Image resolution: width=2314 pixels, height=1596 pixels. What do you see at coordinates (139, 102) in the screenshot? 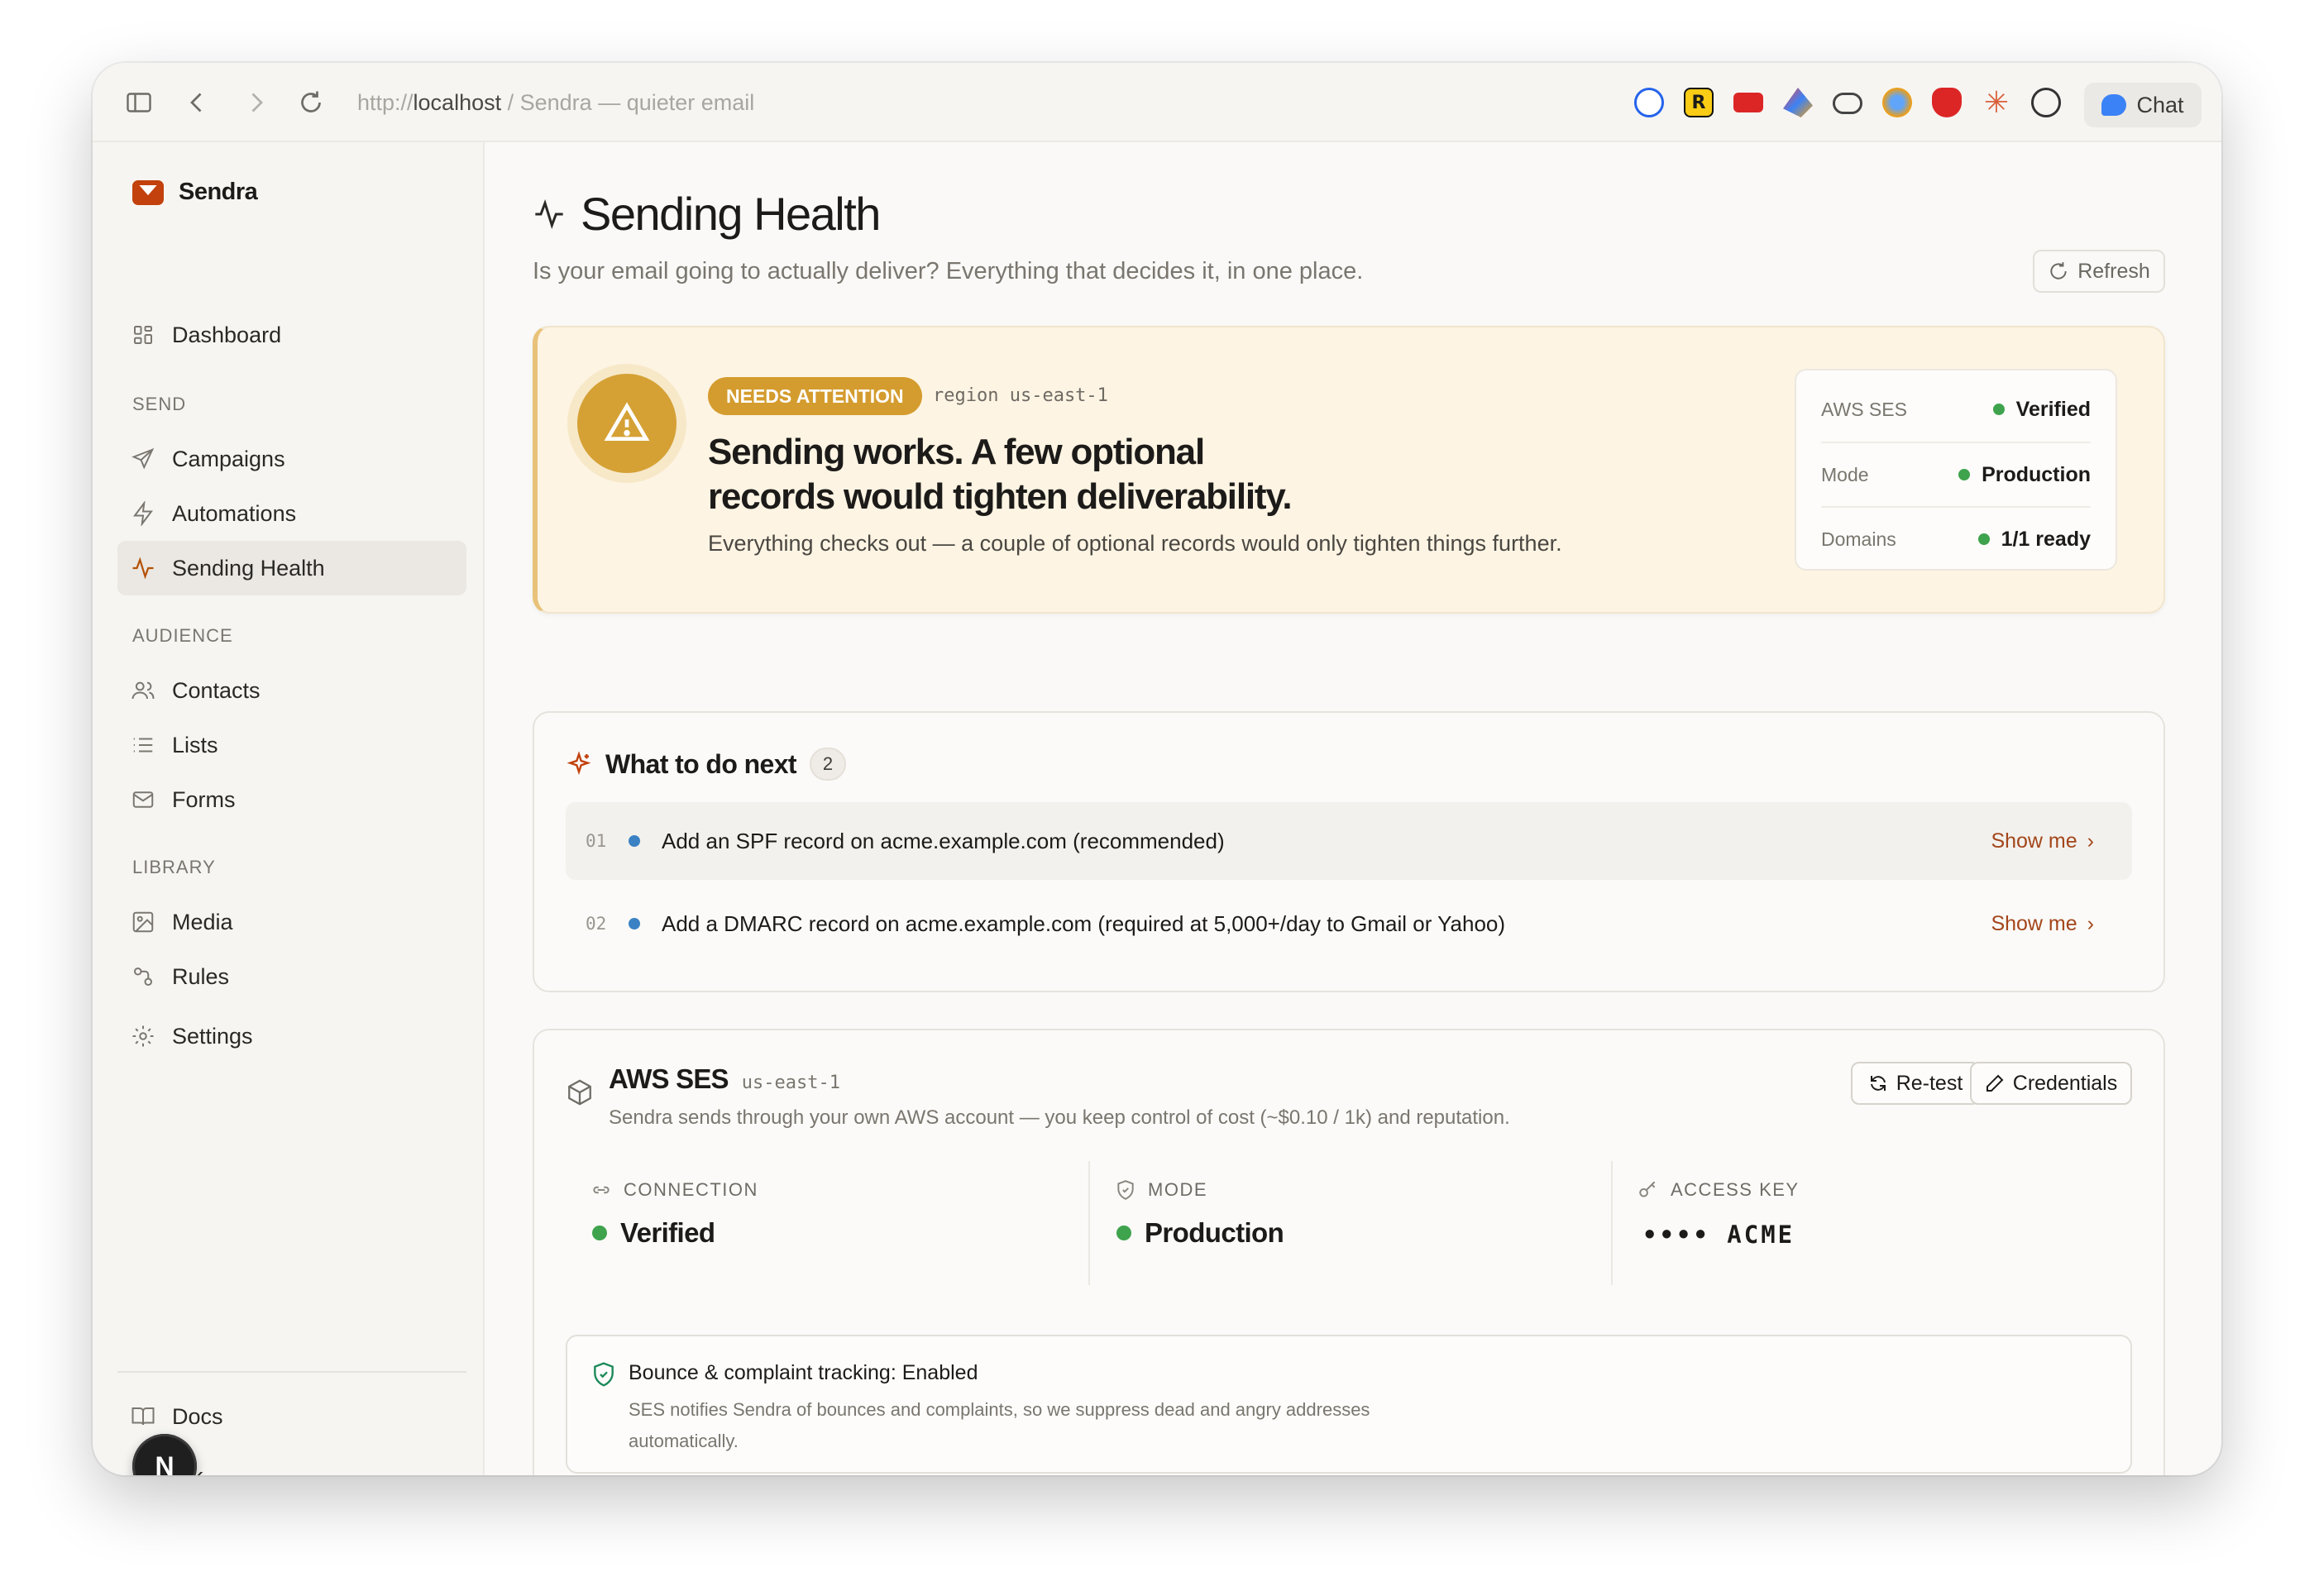
I see `sidebar-toggle-icon` at bounding box center [139, 102].